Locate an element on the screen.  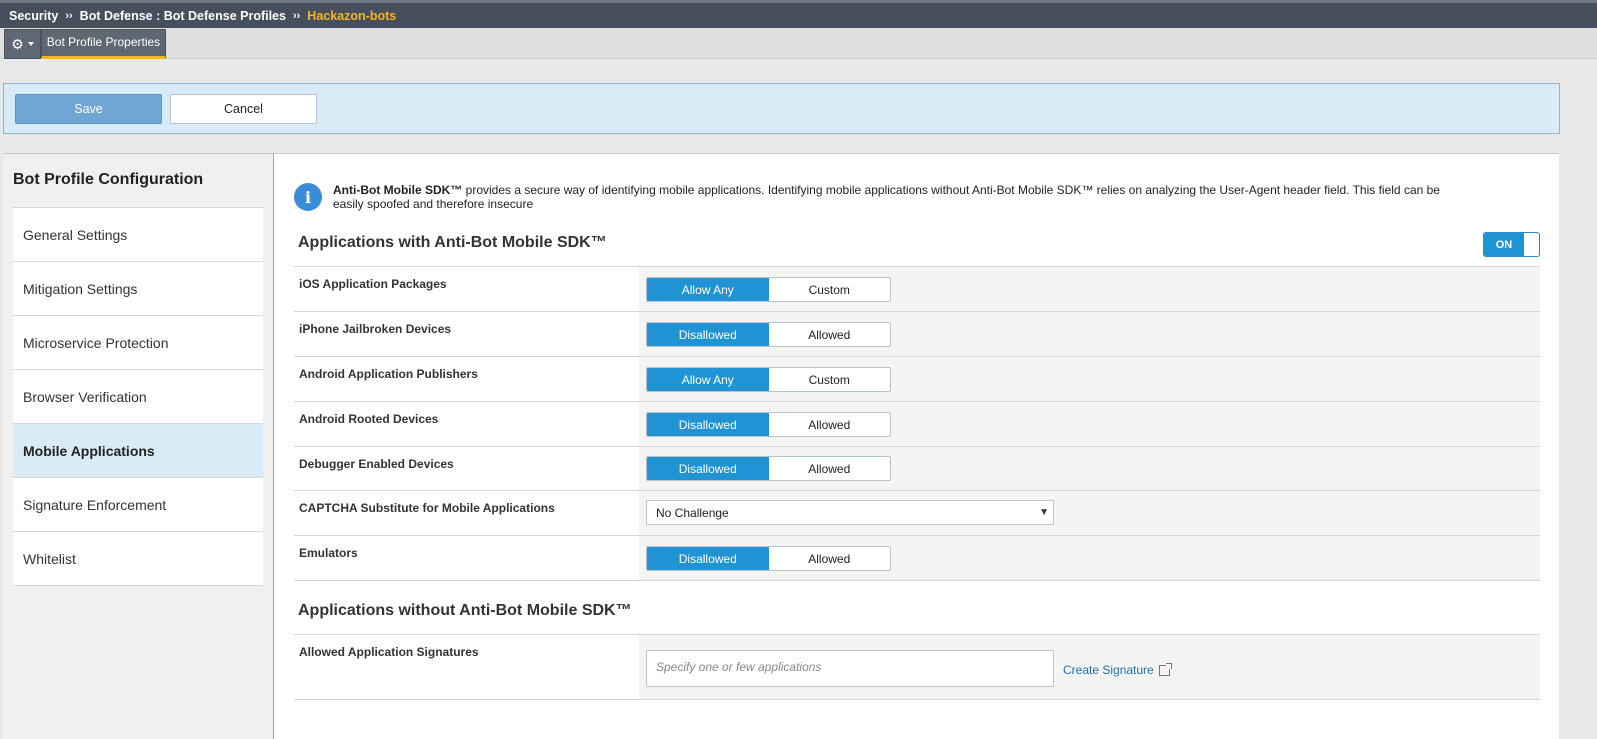
sdk-toggle: ON is located at coordinates (1511, 244).